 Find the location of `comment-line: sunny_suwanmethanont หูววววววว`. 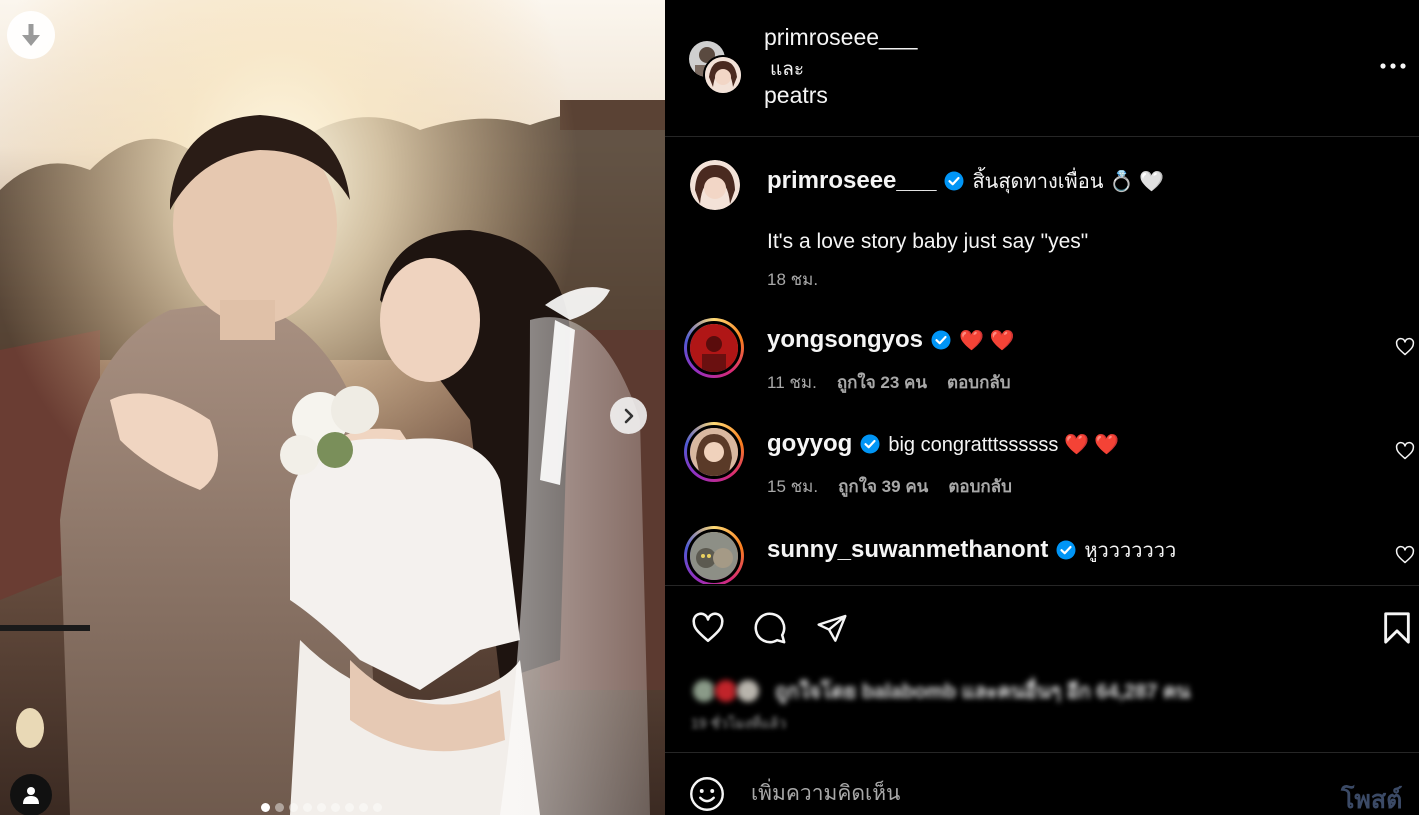

comment-line: sunny_suwanmethanont หูววววววว is located at coordinates (971, 550).